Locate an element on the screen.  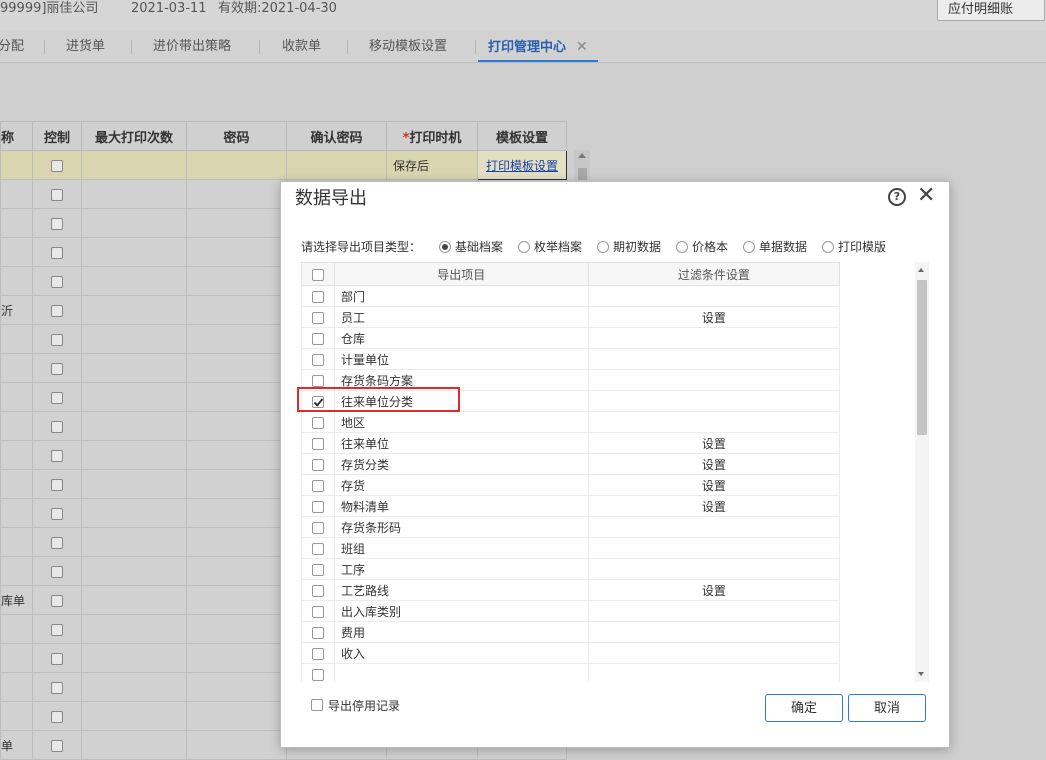
tab-receipt: 收款单 is located at coordinates (301, 46).